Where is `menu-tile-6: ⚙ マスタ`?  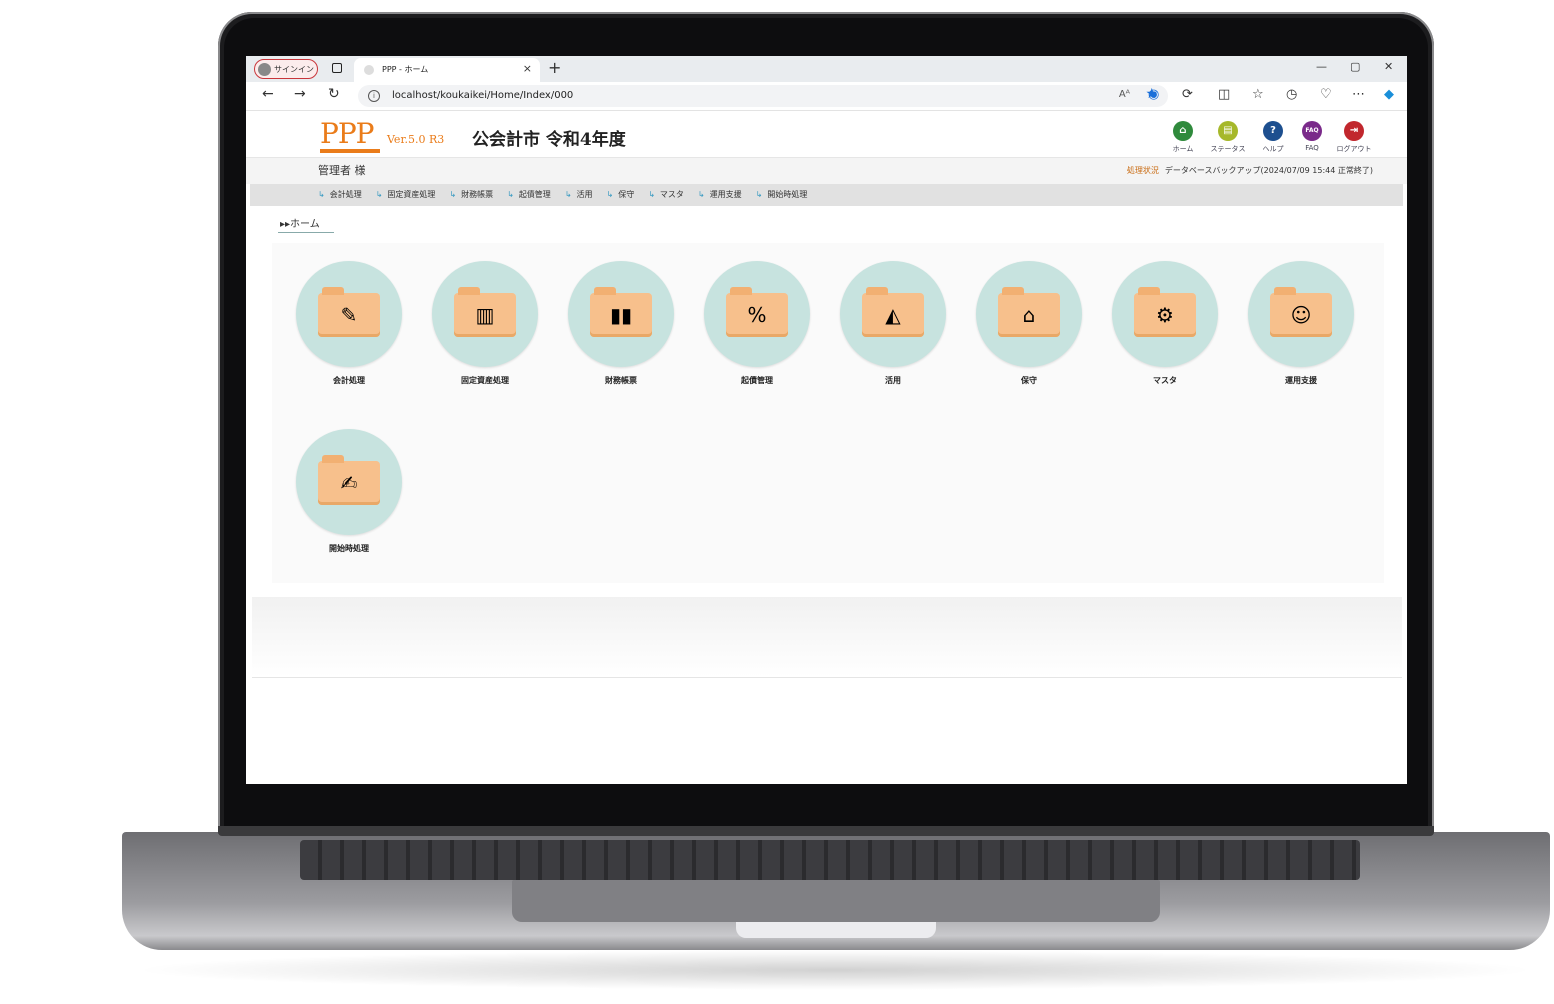 menu-tile-6: ⚙ マスタ is located at coordinates (1165, 323).